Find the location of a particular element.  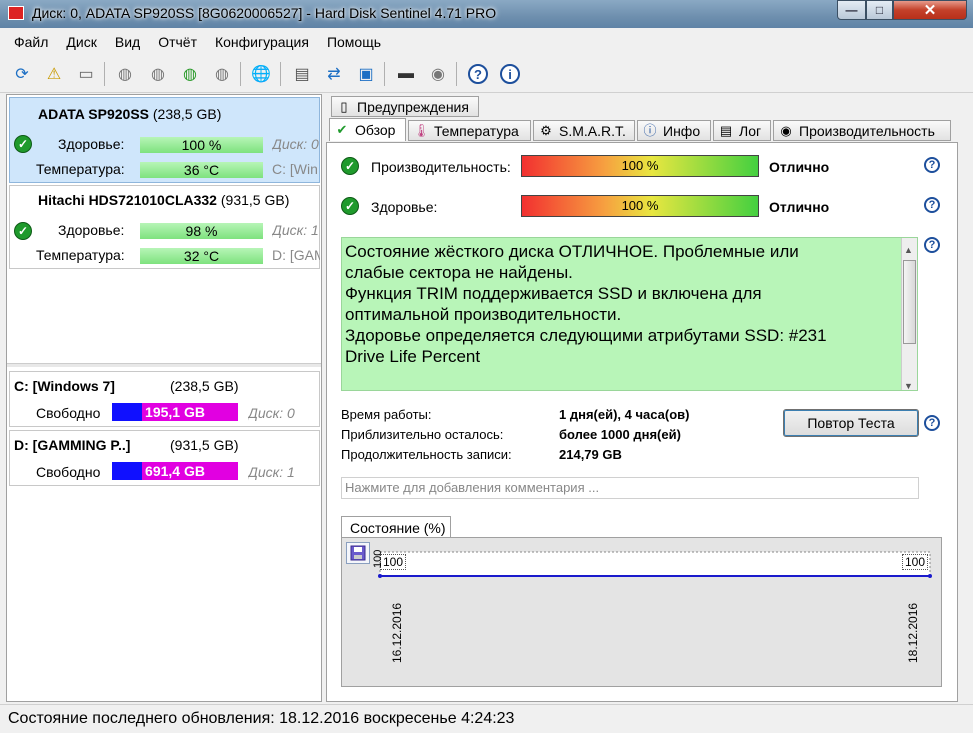

tab-label: Лог is located at coordinates (750, 130).